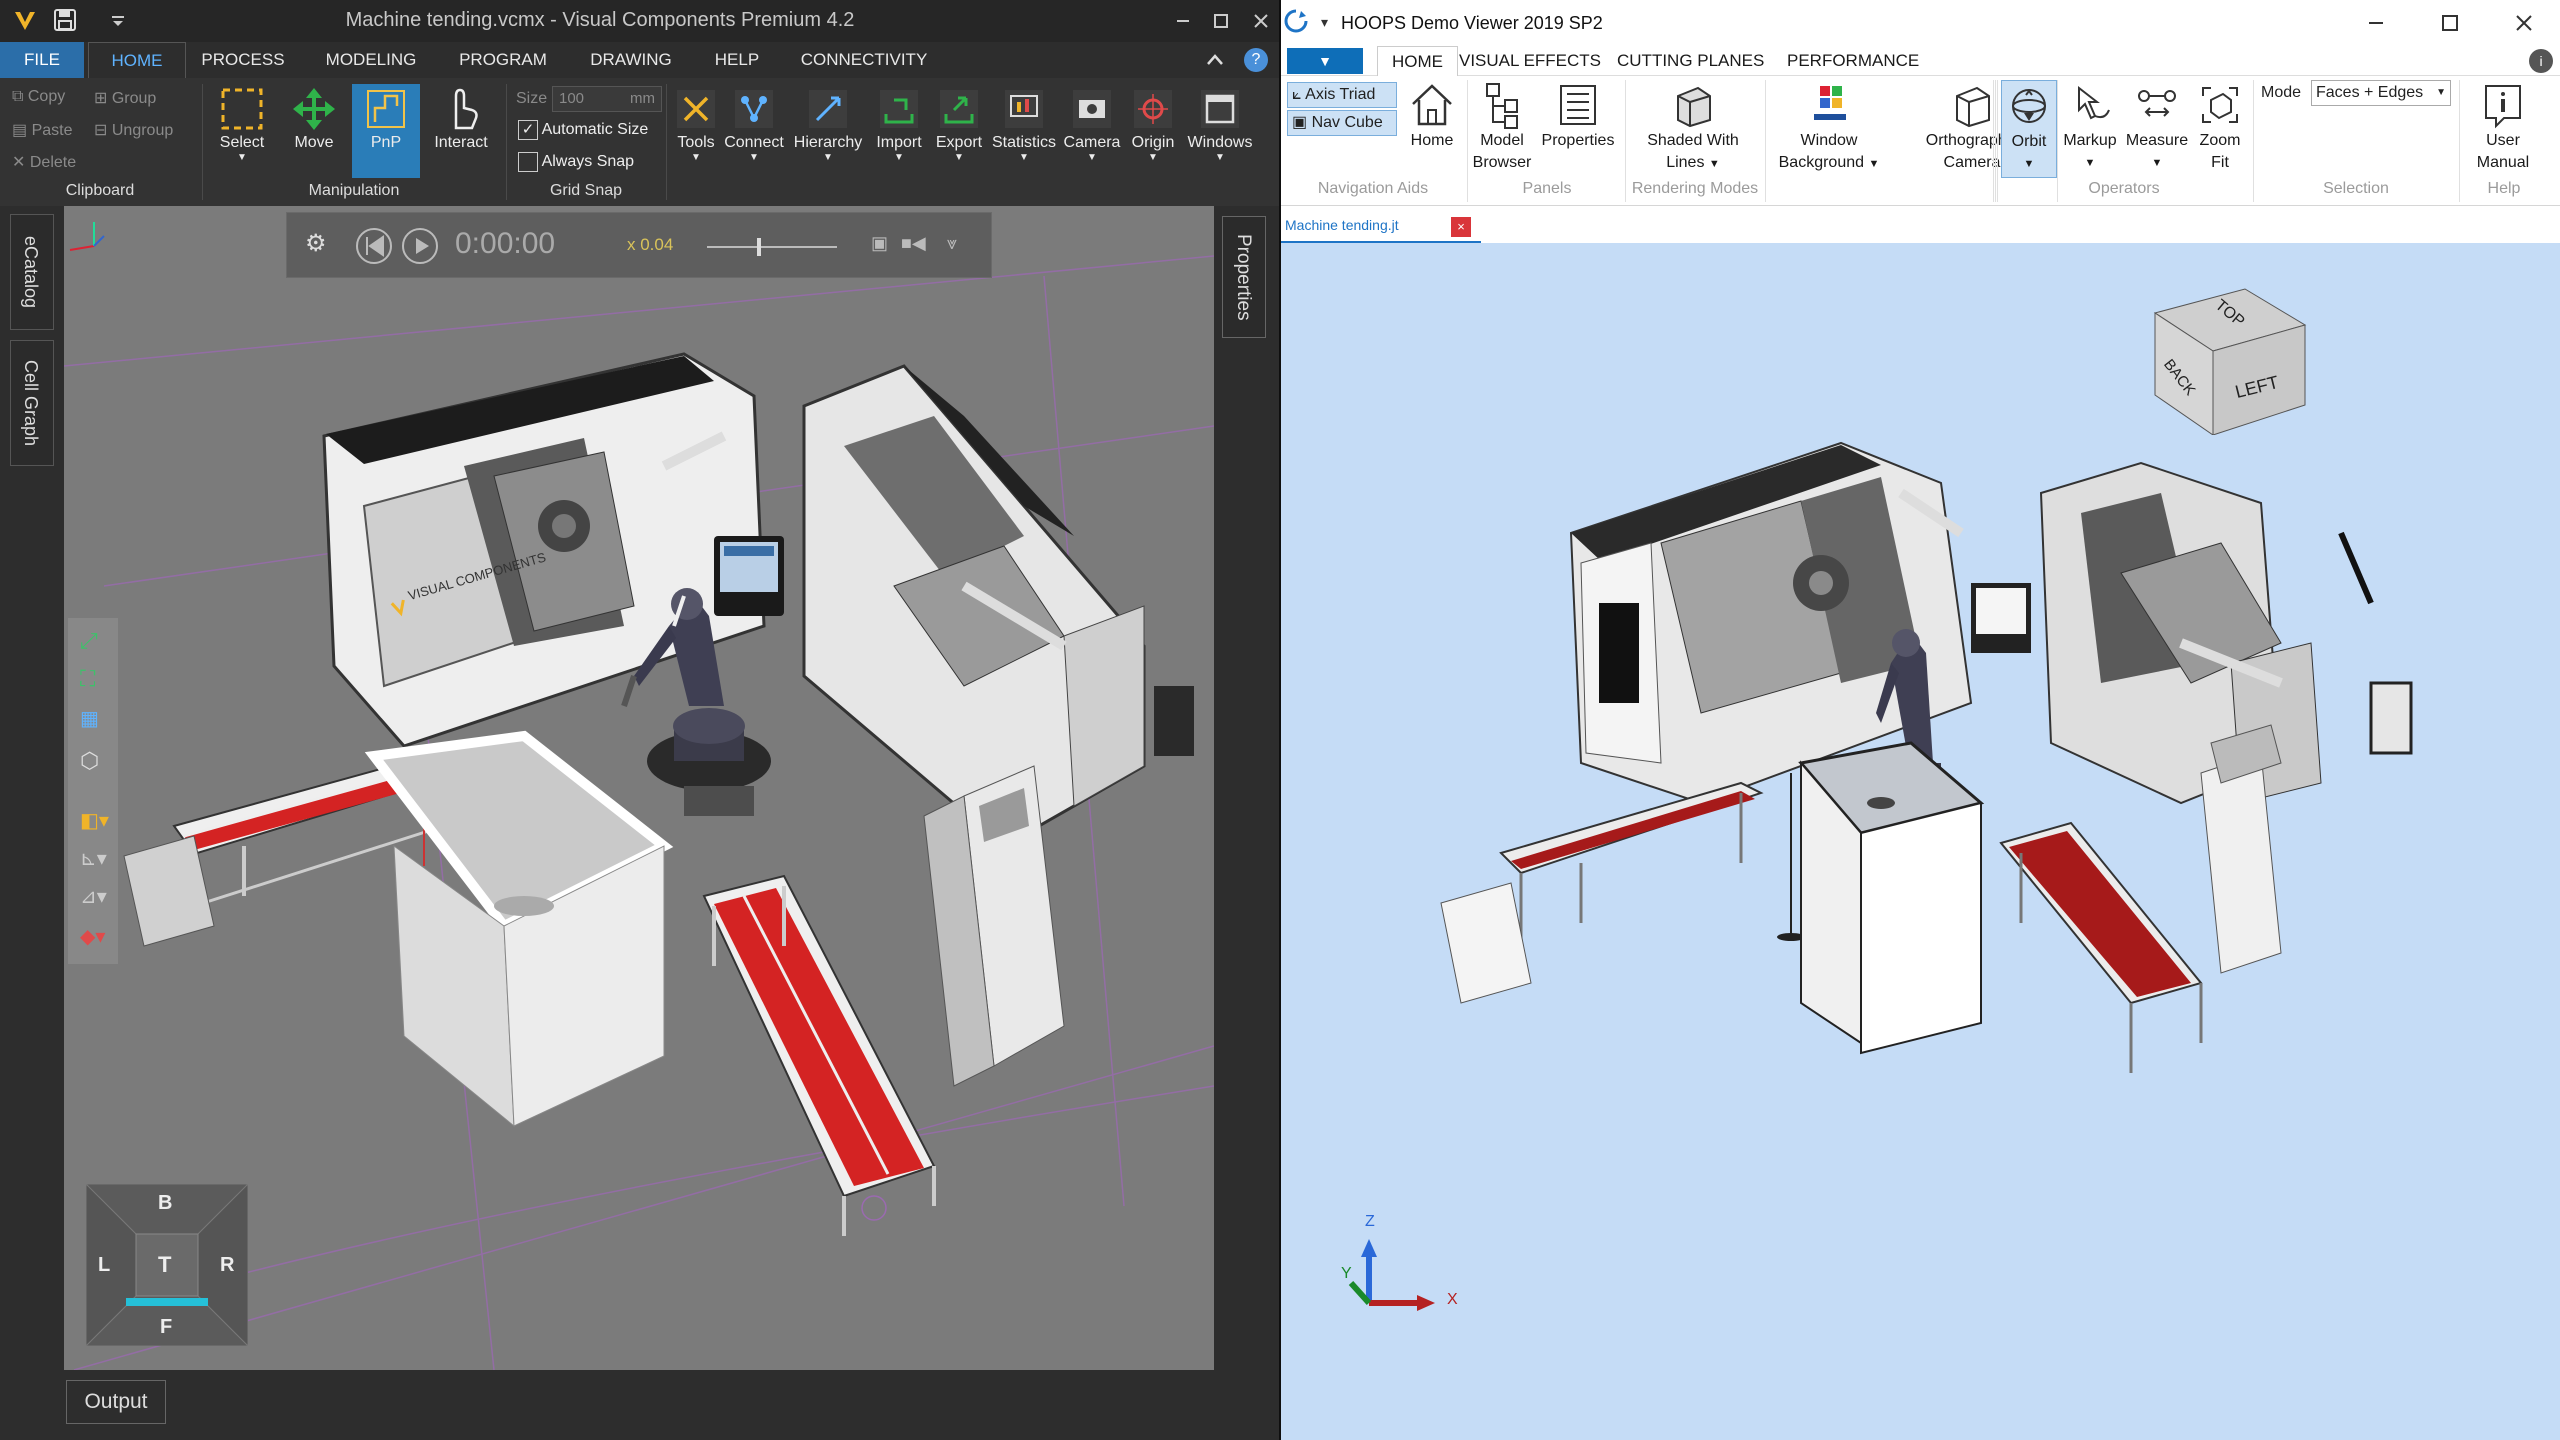 This screenshot has width=2560, height=1440. I want to click on hierarchy-button: Hierarchy ▼, so click(828, 123).